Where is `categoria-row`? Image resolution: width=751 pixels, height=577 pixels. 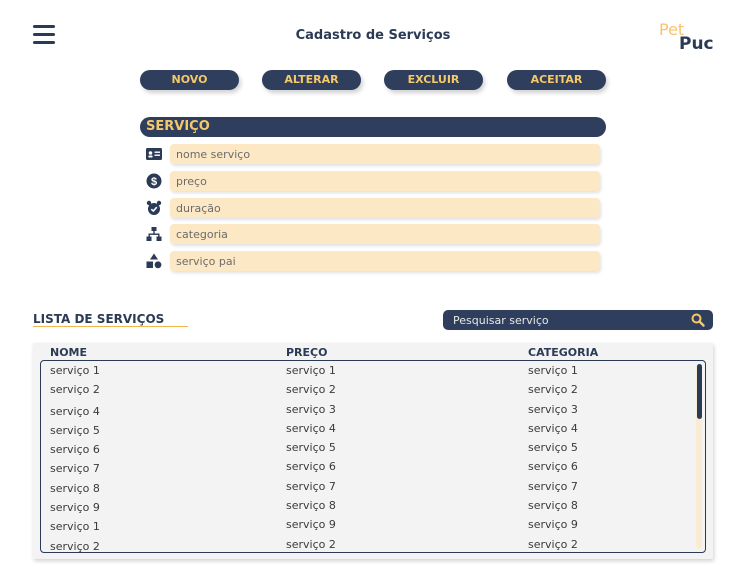 categoria-row is located at coordinates (373, 234).